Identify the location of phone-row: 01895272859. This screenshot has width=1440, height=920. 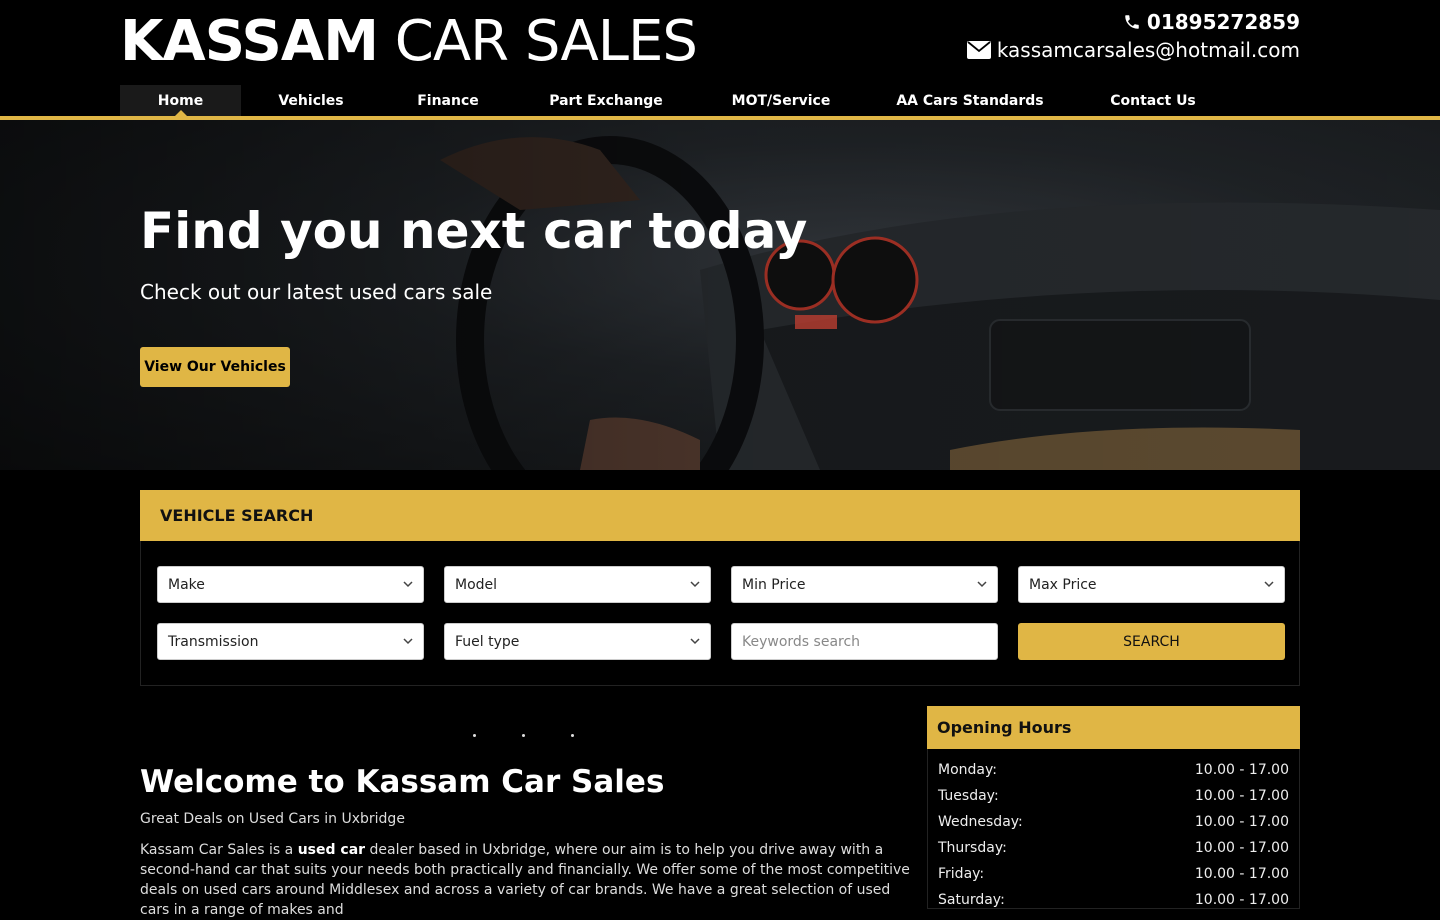
(1133, 22).